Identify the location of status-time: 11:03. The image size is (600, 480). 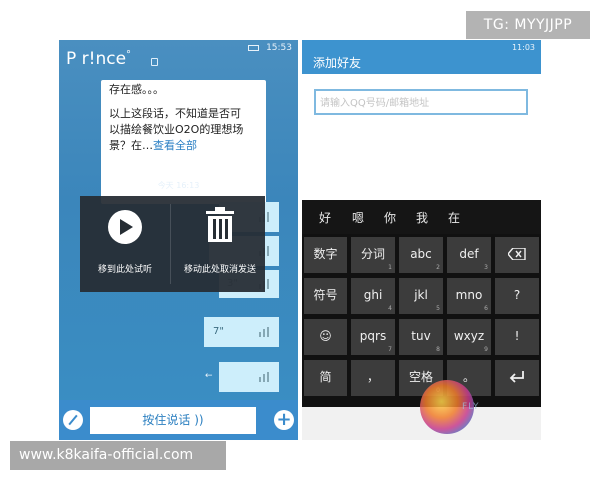
(523, 47).